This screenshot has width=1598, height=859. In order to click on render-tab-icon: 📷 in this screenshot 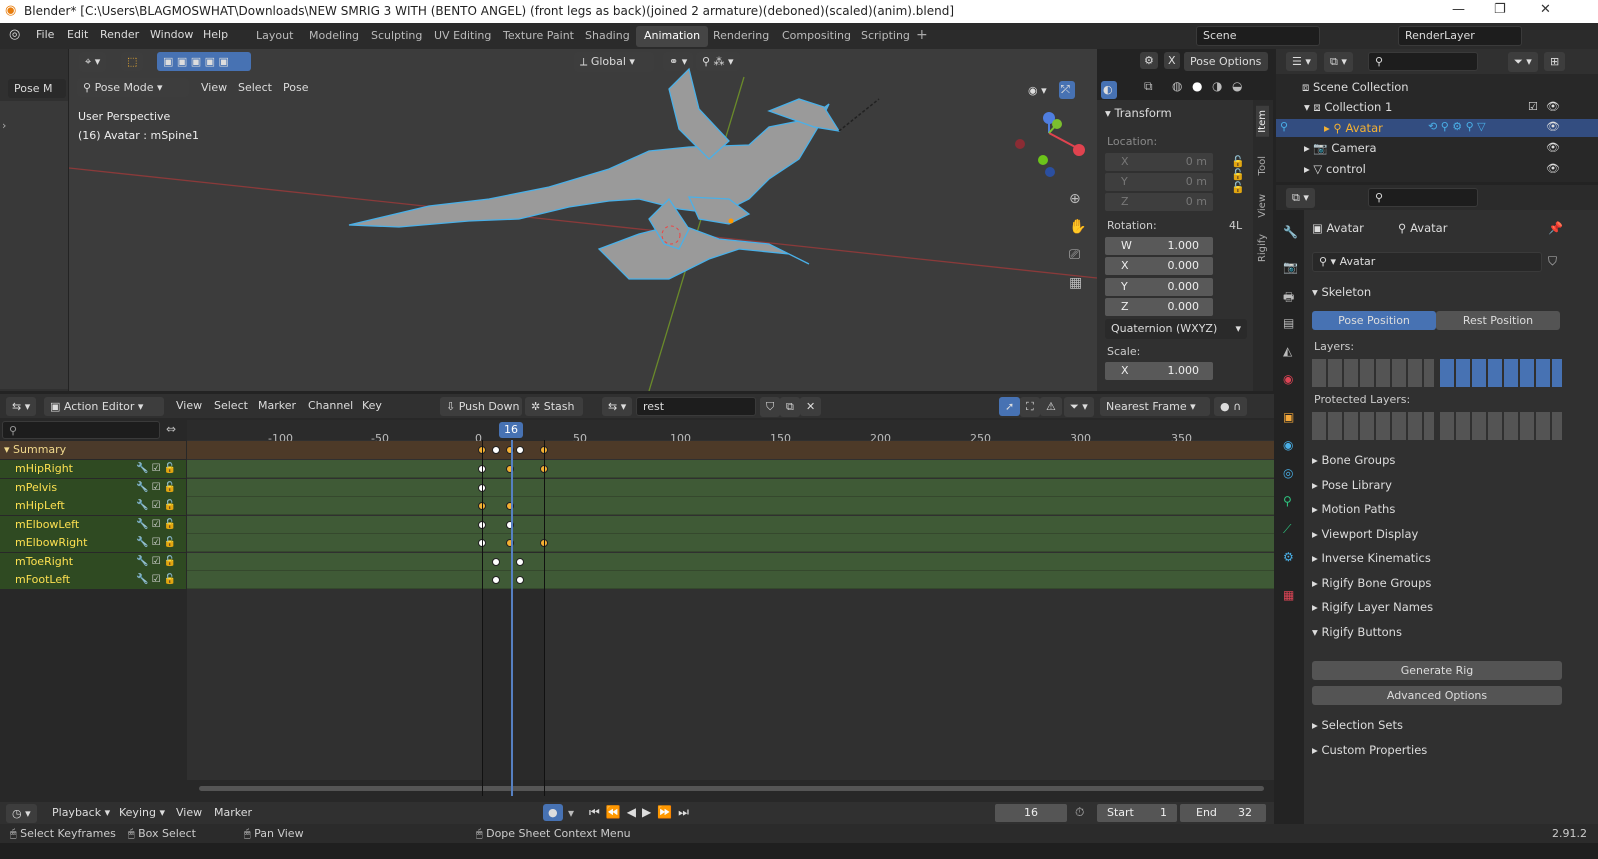, I will do `click(1290, 267)`.